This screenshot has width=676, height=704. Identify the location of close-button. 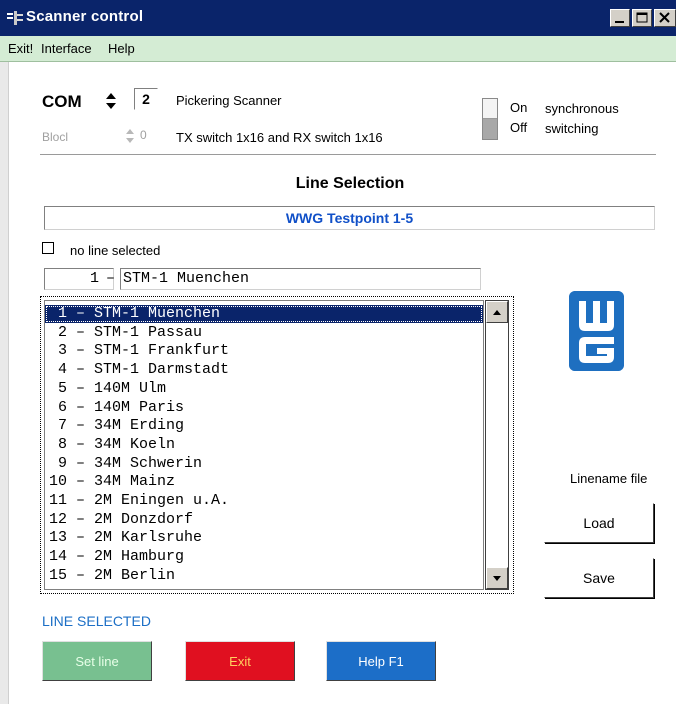
(665, 18).